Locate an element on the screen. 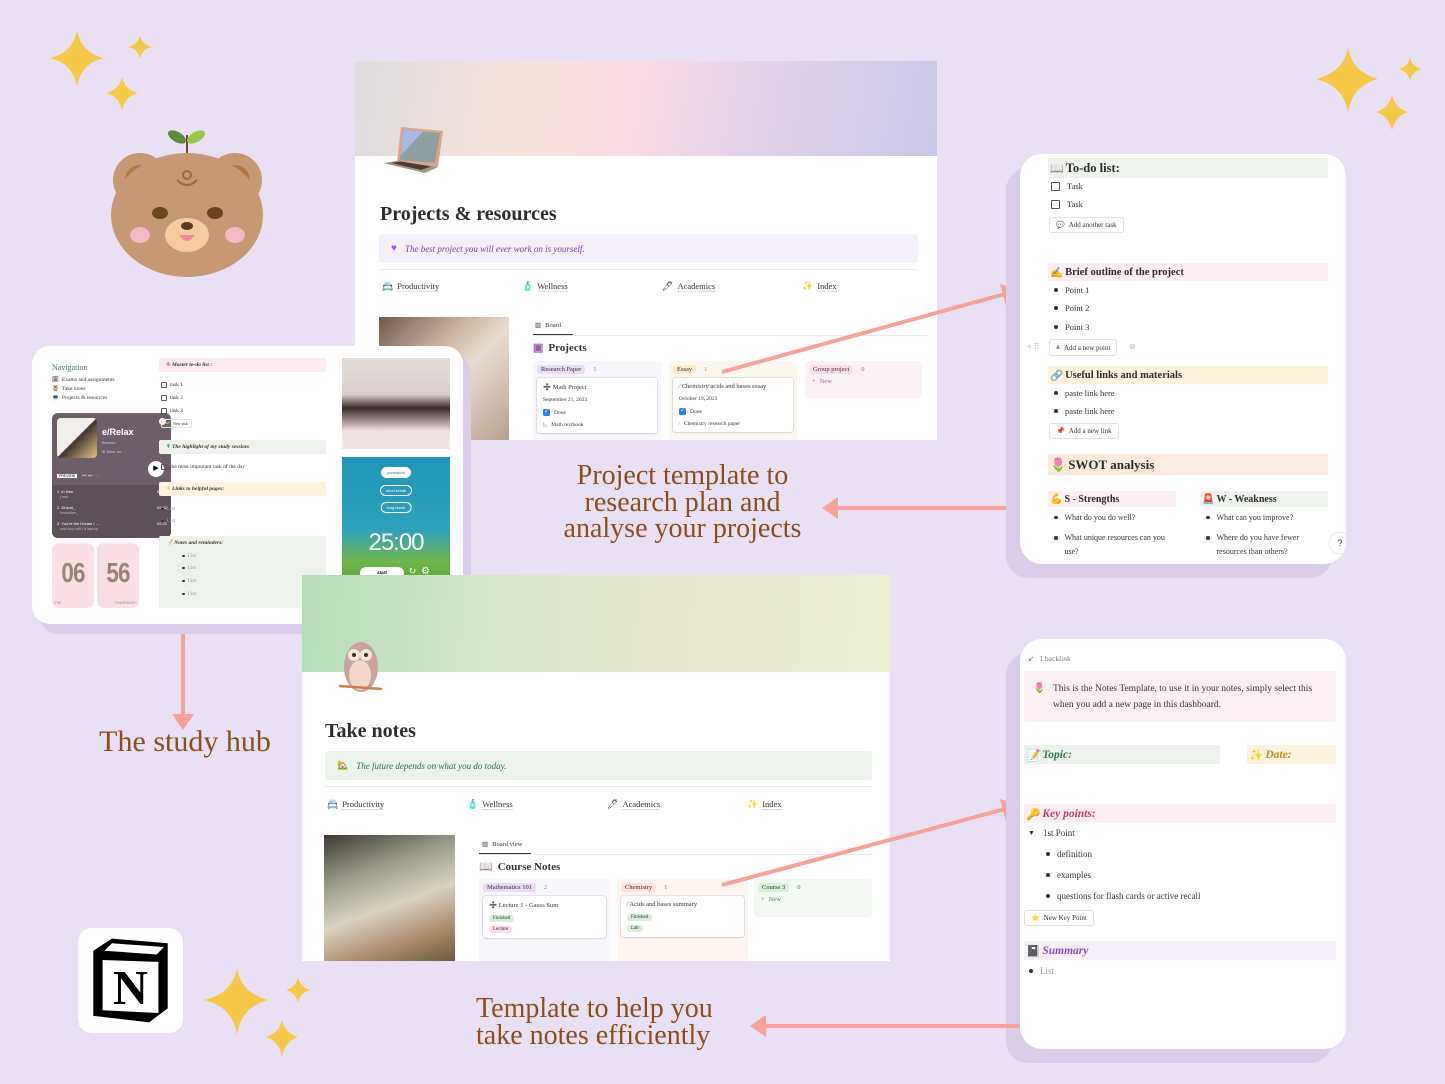 Image resolution: width=1445 pixels, height=1084 pixels. date-field: ✨ Date: is located at coordinates (1291, 754).